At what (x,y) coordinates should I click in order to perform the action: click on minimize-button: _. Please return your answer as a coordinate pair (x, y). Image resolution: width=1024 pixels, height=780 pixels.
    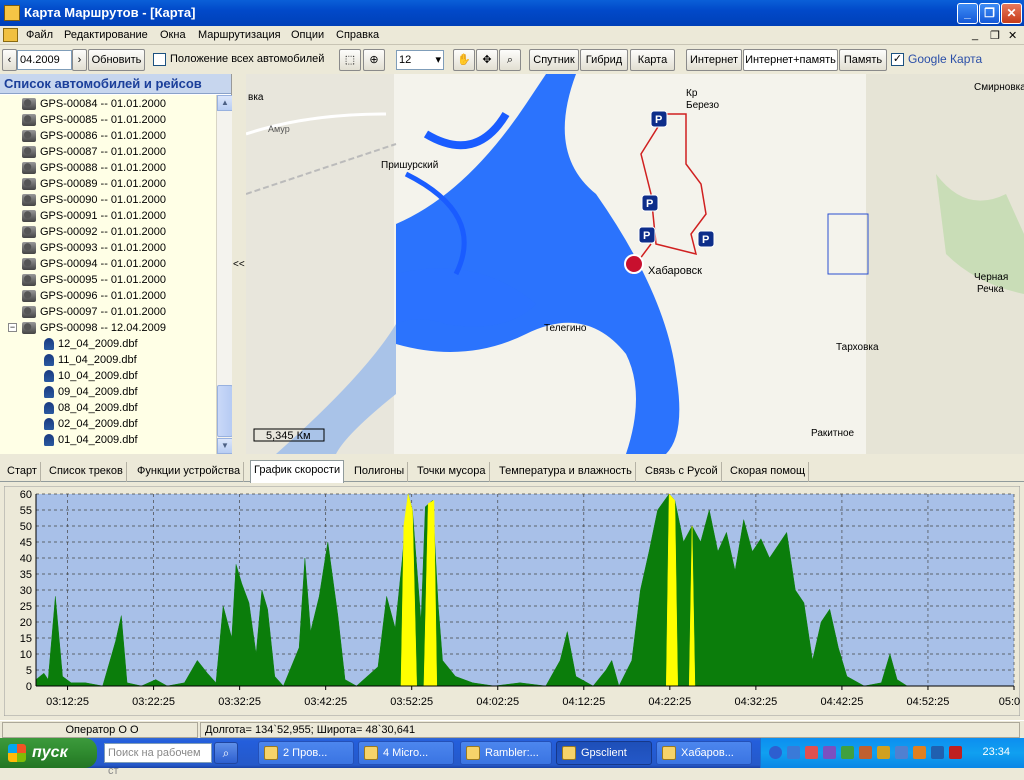
    Looking at the image, I should click on (967, 13).